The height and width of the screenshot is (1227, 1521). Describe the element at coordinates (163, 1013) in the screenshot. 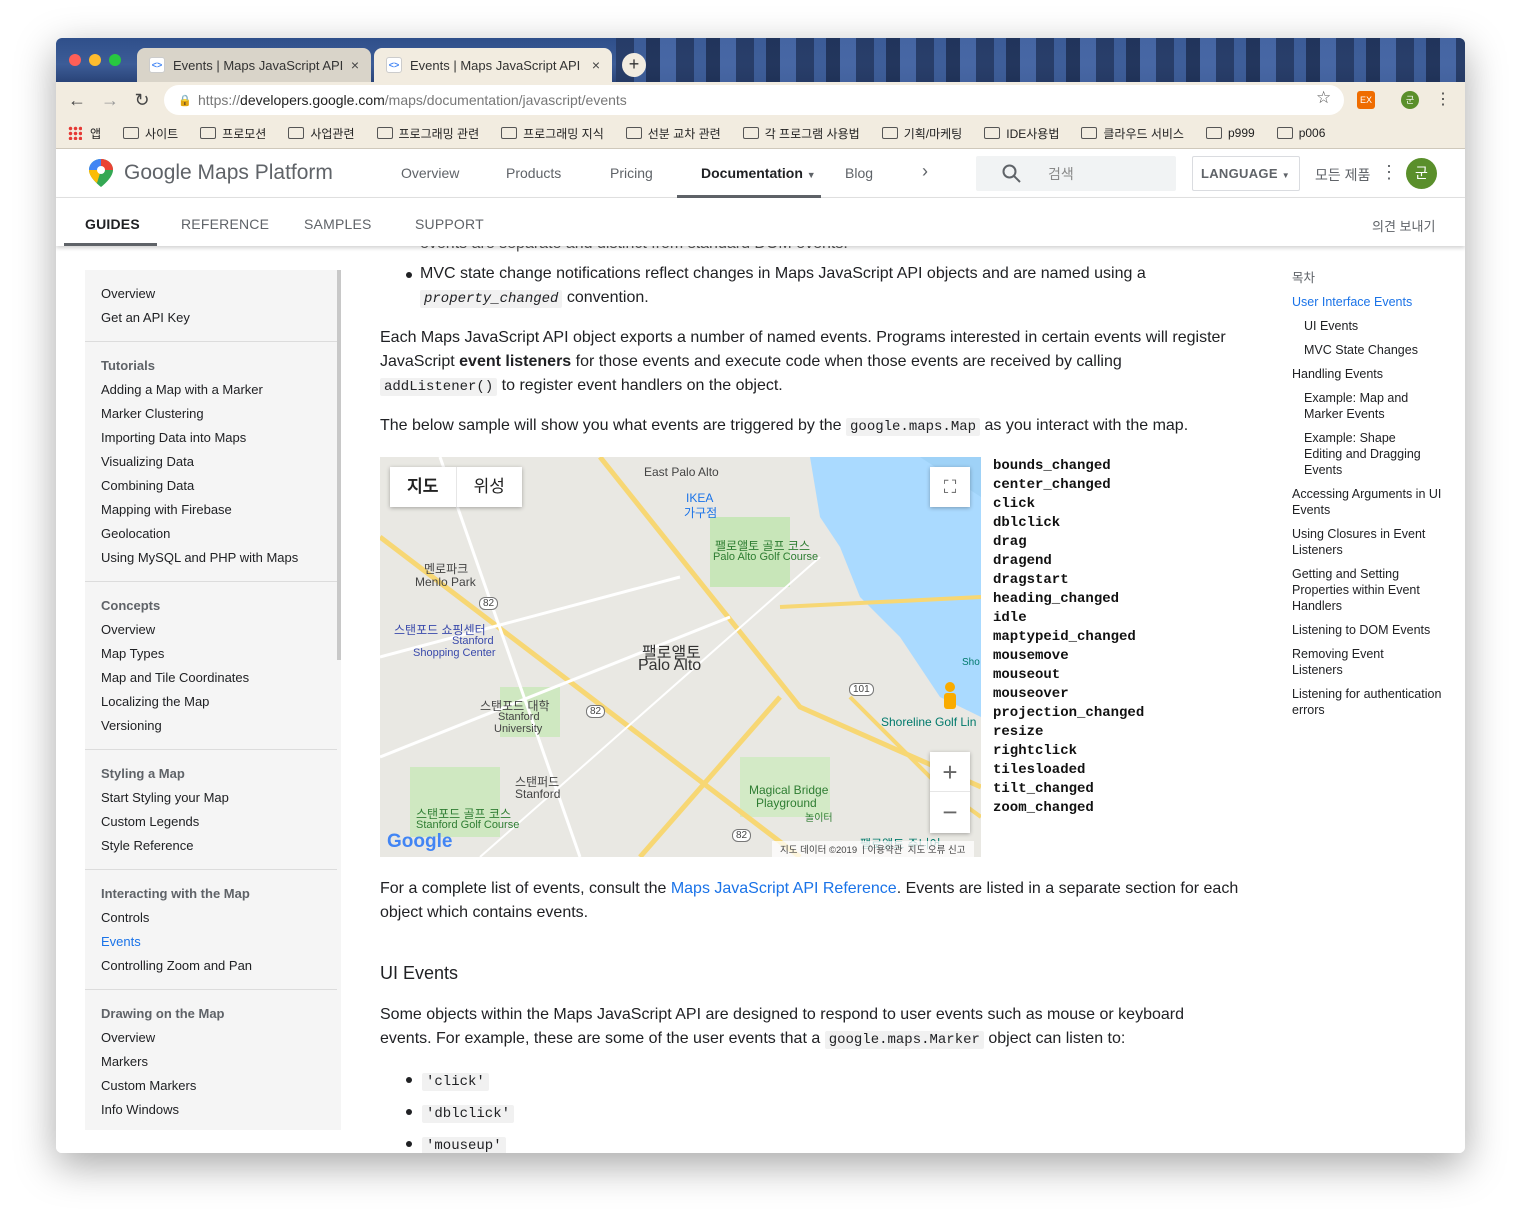

I see `leftnav-heading: Drawing on the Map` at that location.